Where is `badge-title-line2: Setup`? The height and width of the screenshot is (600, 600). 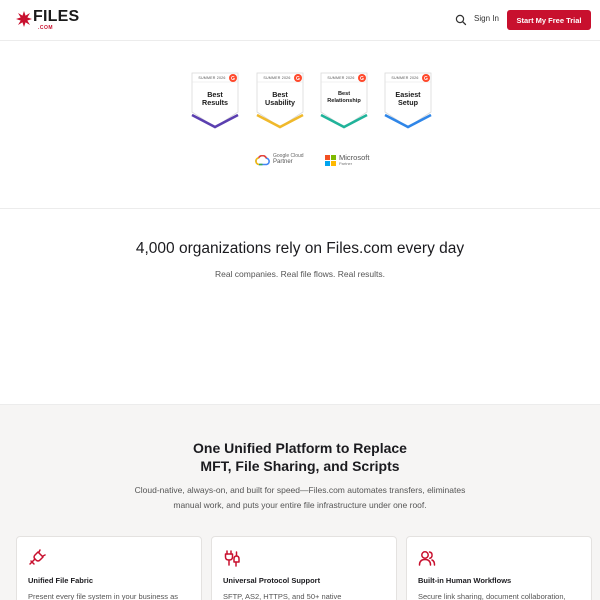
badge-title-line2: Setup is located at coordinates (408, 102).